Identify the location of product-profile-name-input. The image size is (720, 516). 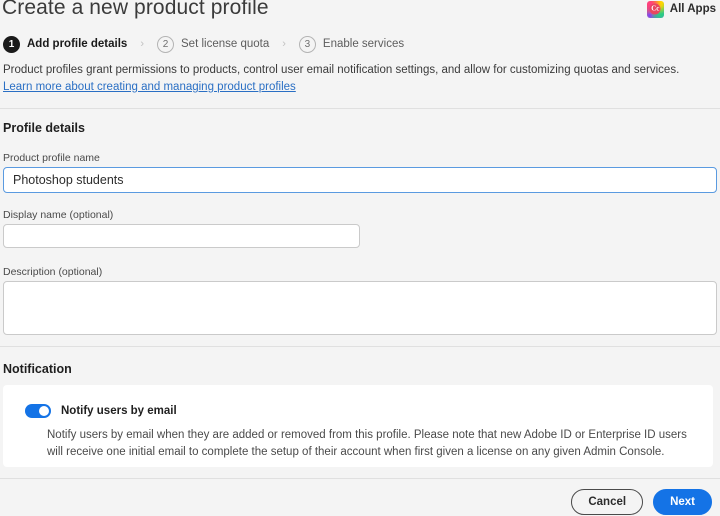
(360, 180).